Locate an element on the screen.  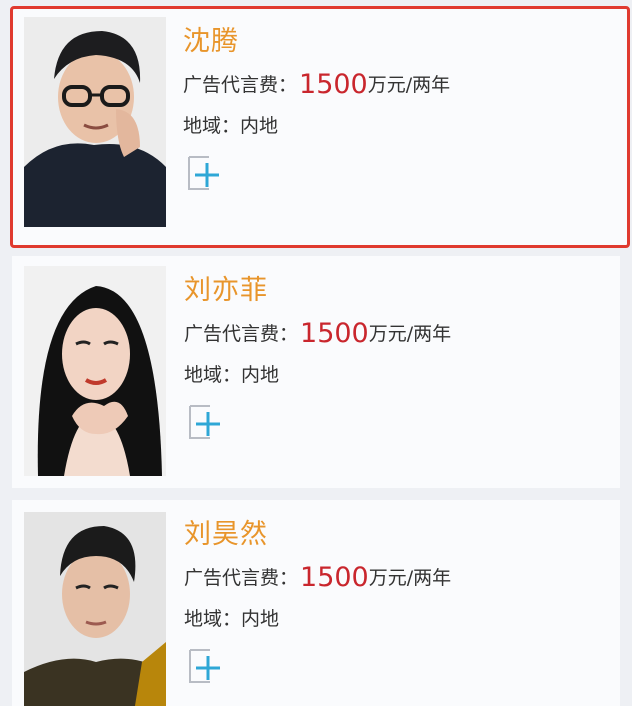
celebrity-name: 刘亦菲 is located at coordinates (226, 290).